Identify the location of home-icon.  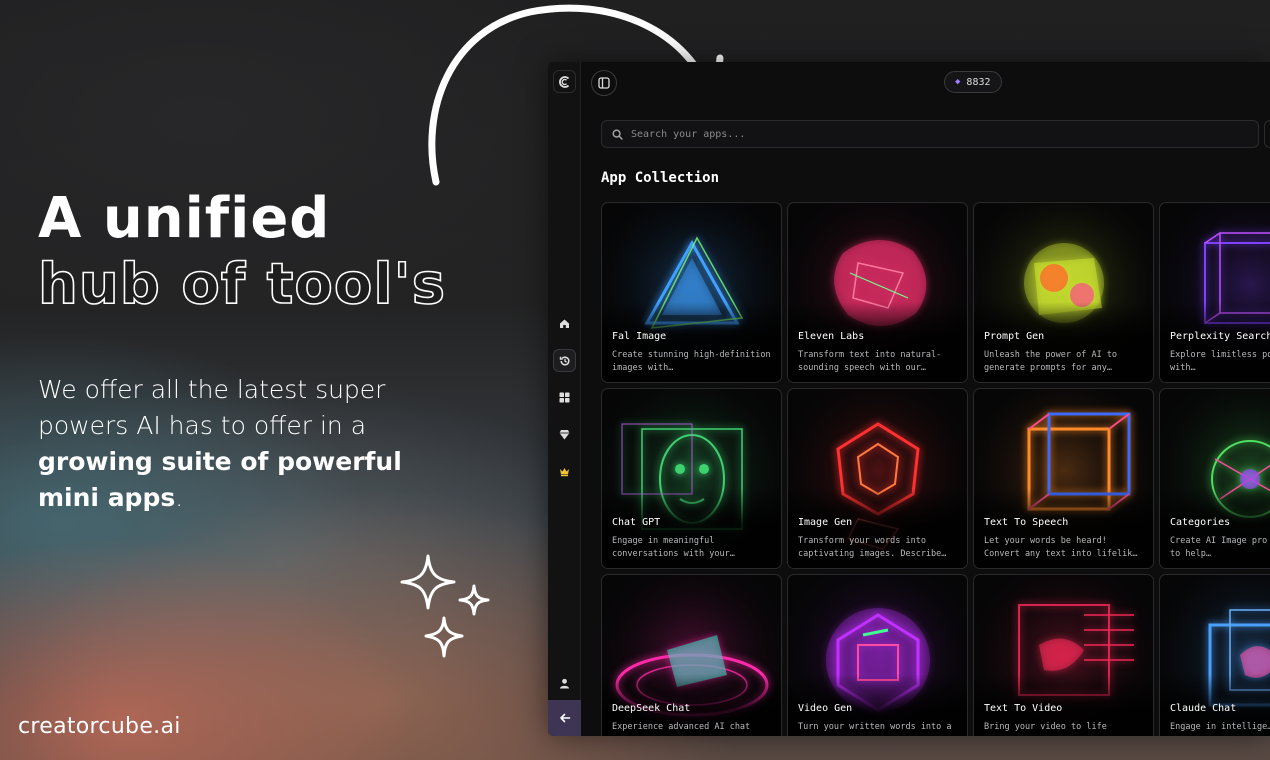
(564, 323).